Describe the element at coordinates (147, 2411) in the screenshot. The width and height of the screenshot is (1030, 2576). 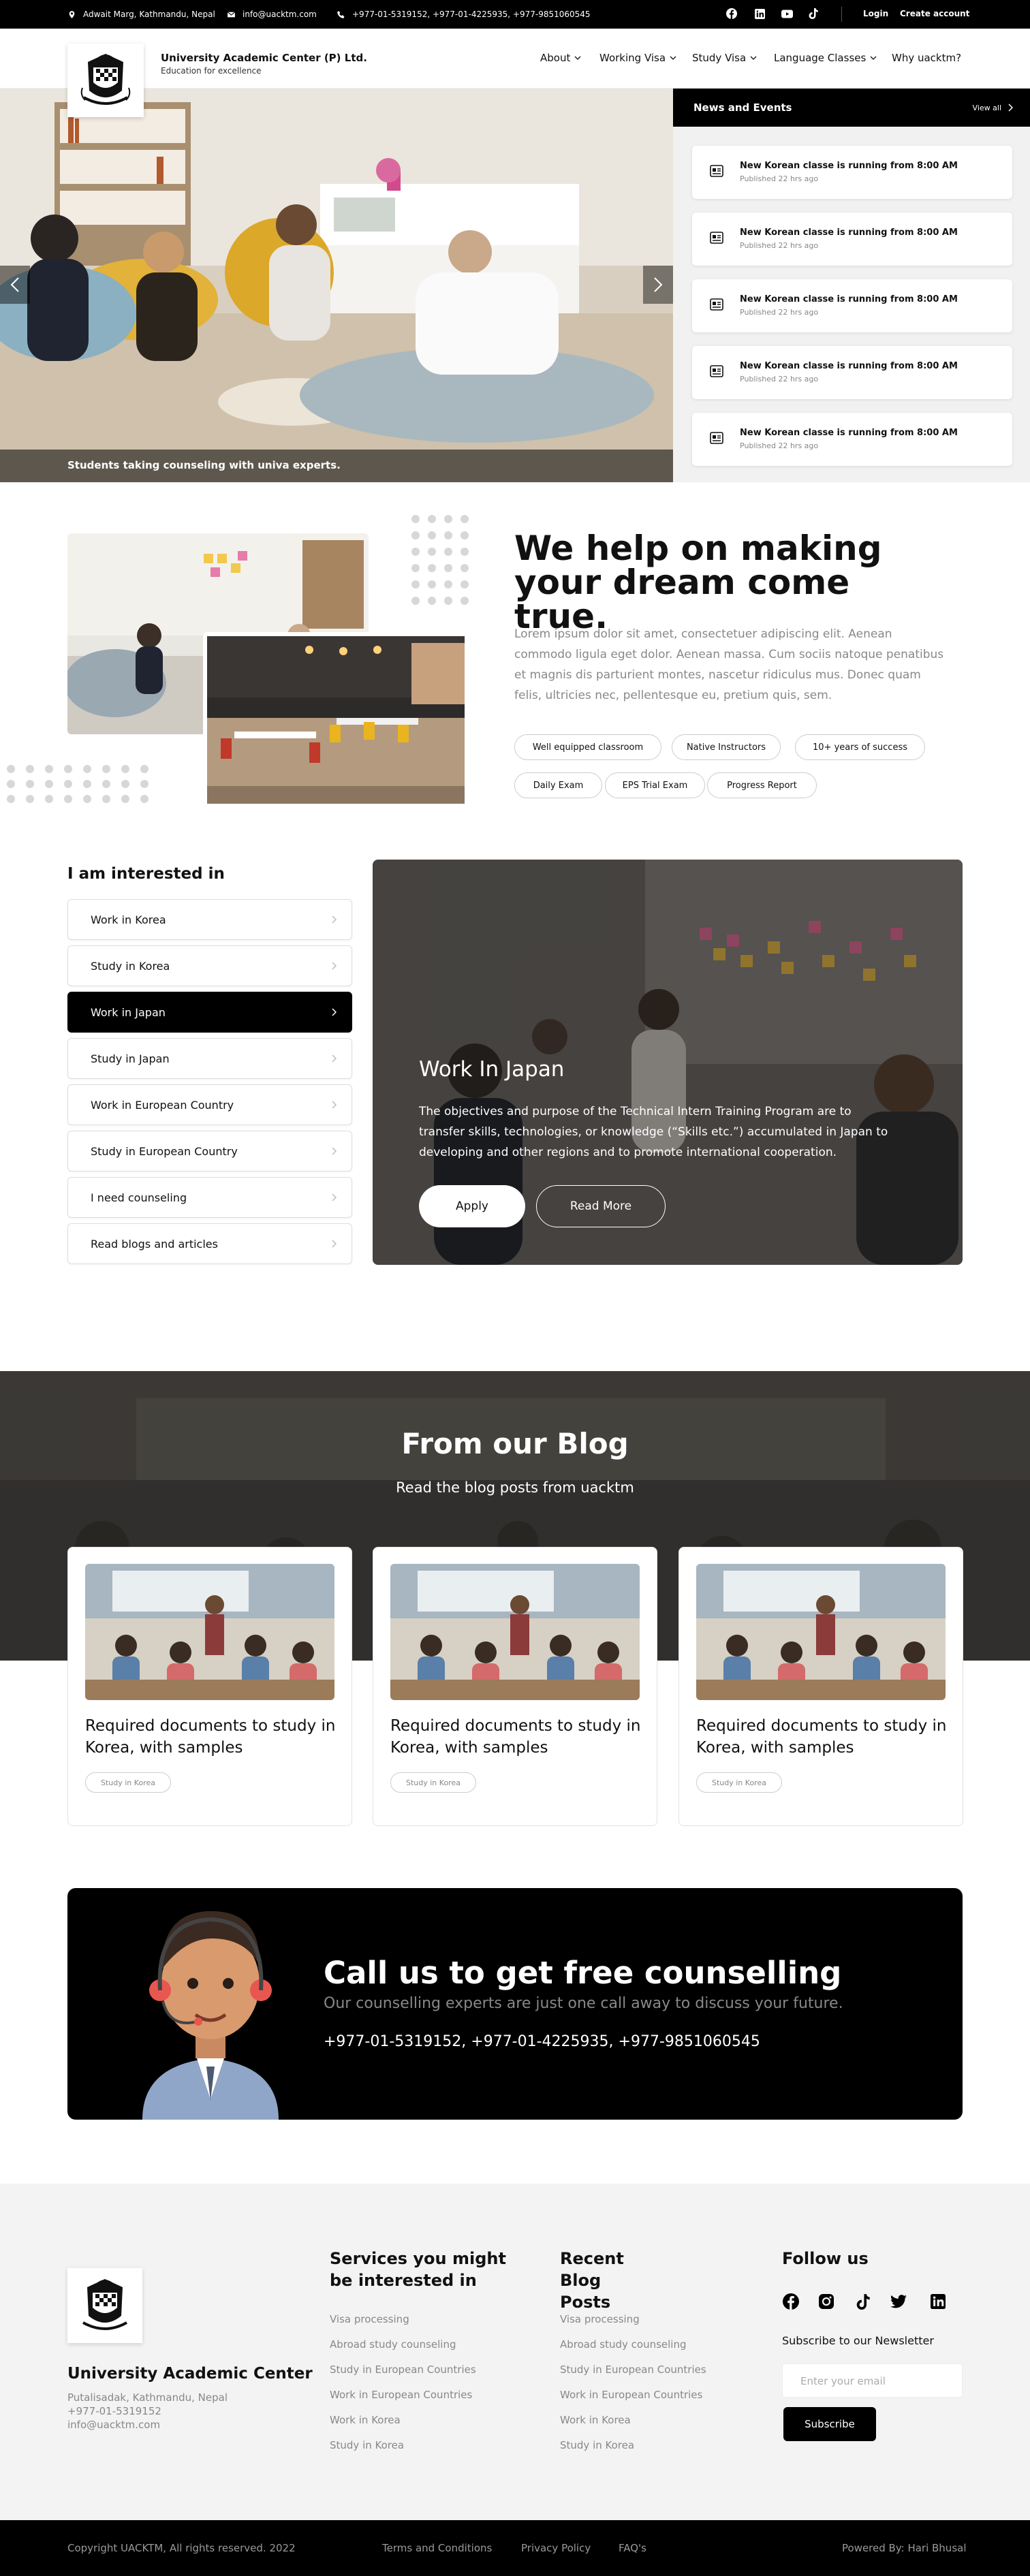
I see `footer-phone: +977-01-5319152` at that location.